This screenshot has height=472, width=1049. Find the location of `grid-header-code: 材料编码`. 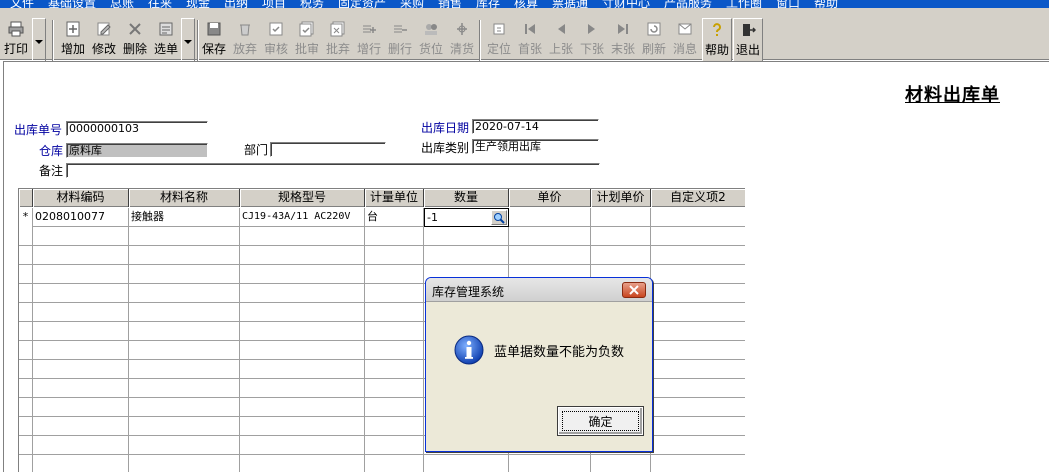

grid-header-code: 材料编码 is located at coordinates (81, 198).